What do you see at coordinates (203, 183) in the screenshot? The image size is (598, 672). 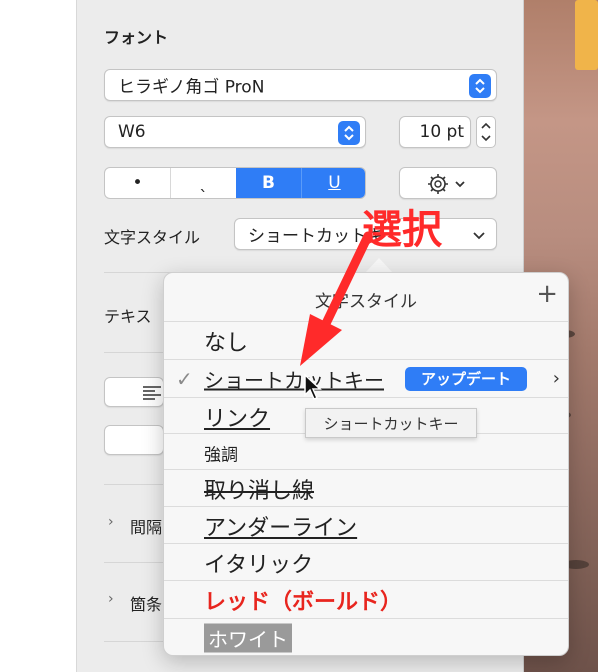 I see `style-button-2: ˎ` at bounding box center [203, 183].